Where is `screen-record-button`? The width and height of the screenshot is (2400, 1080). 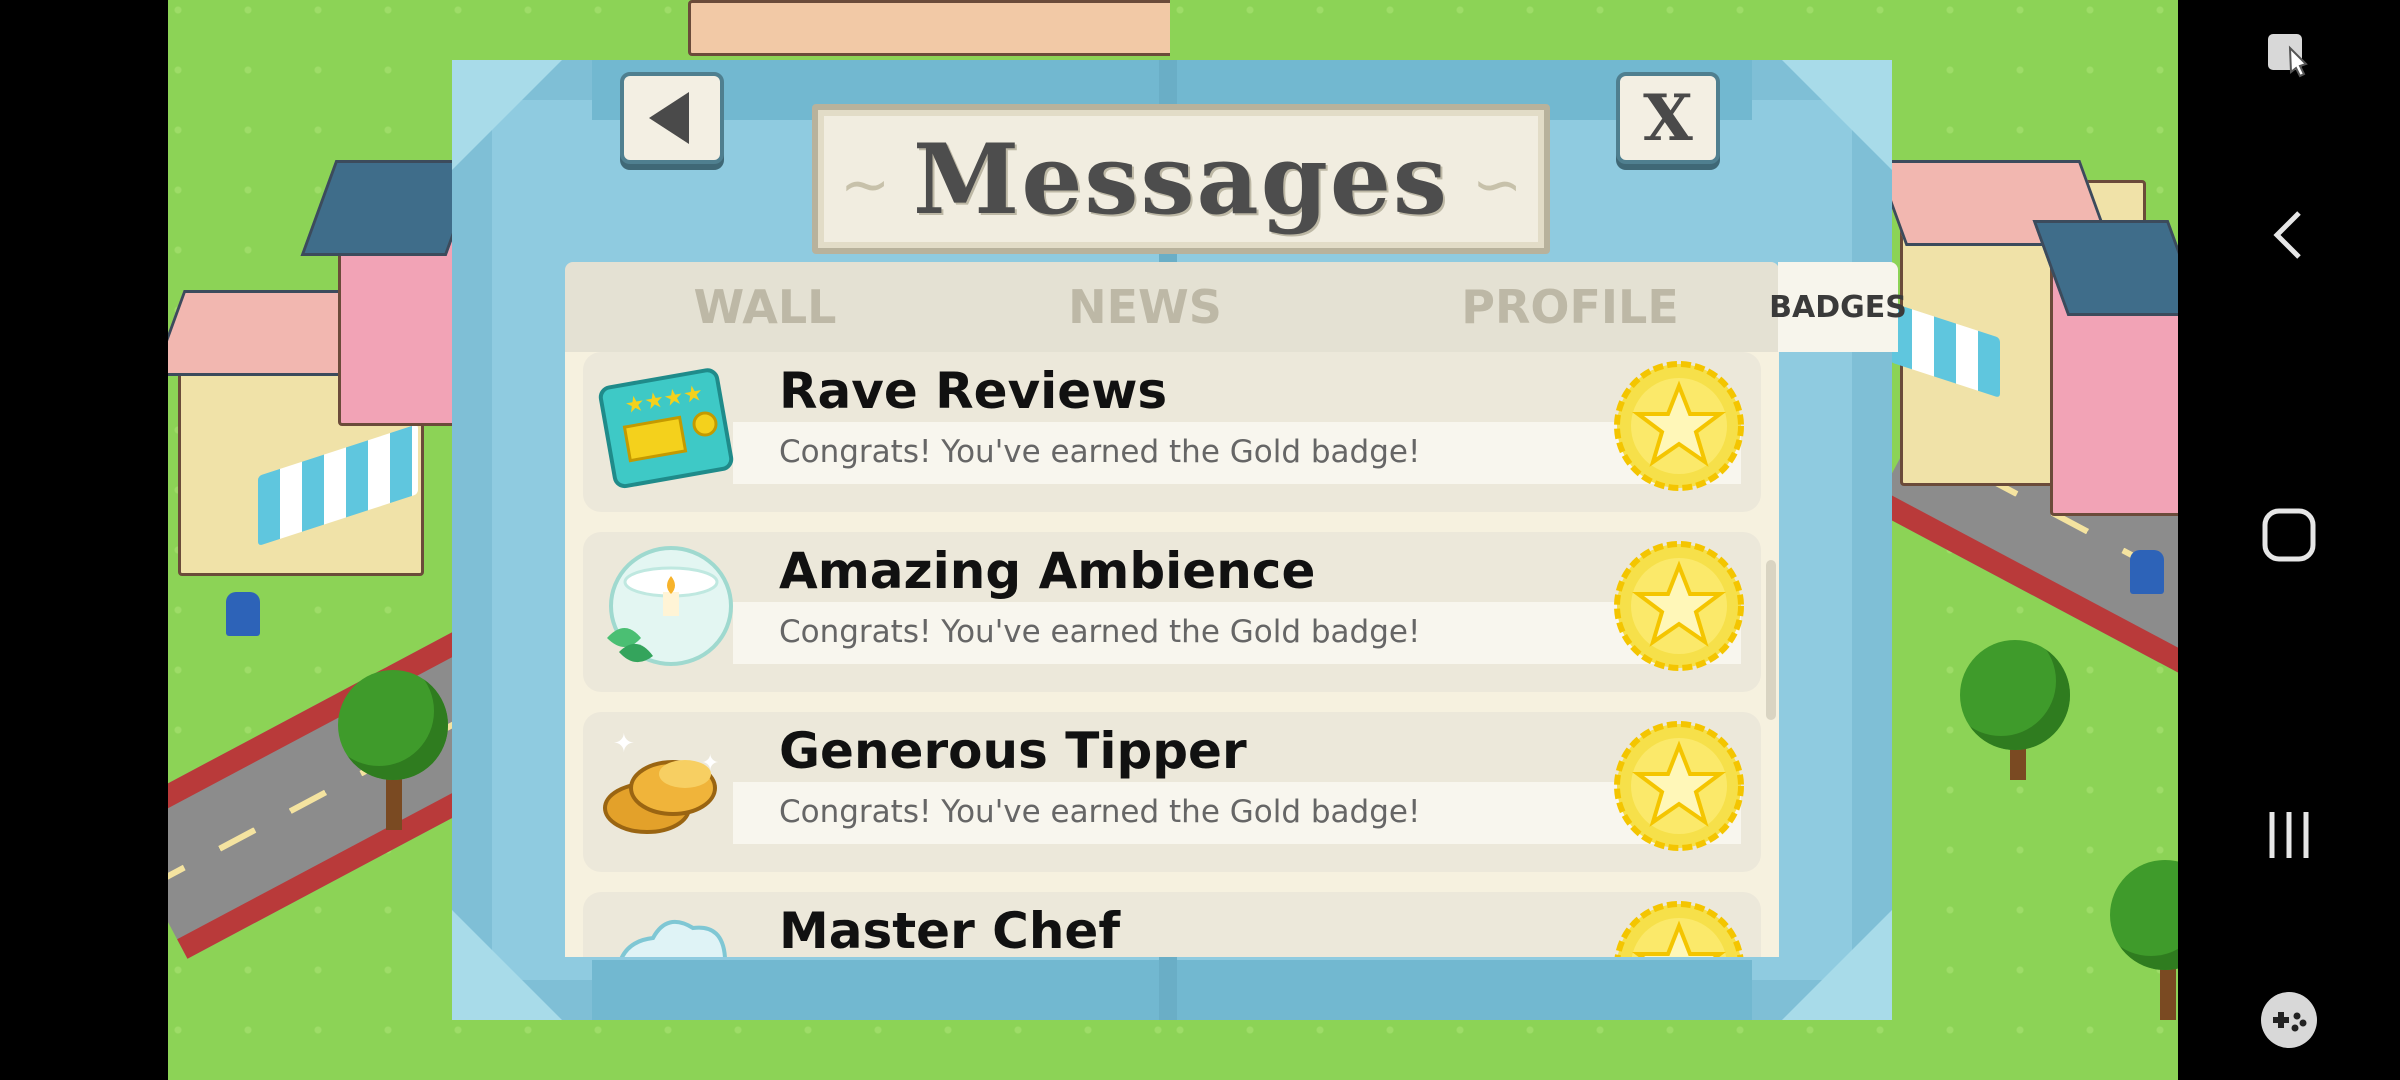
screen-record-button is located at coordinates (2289, 55).